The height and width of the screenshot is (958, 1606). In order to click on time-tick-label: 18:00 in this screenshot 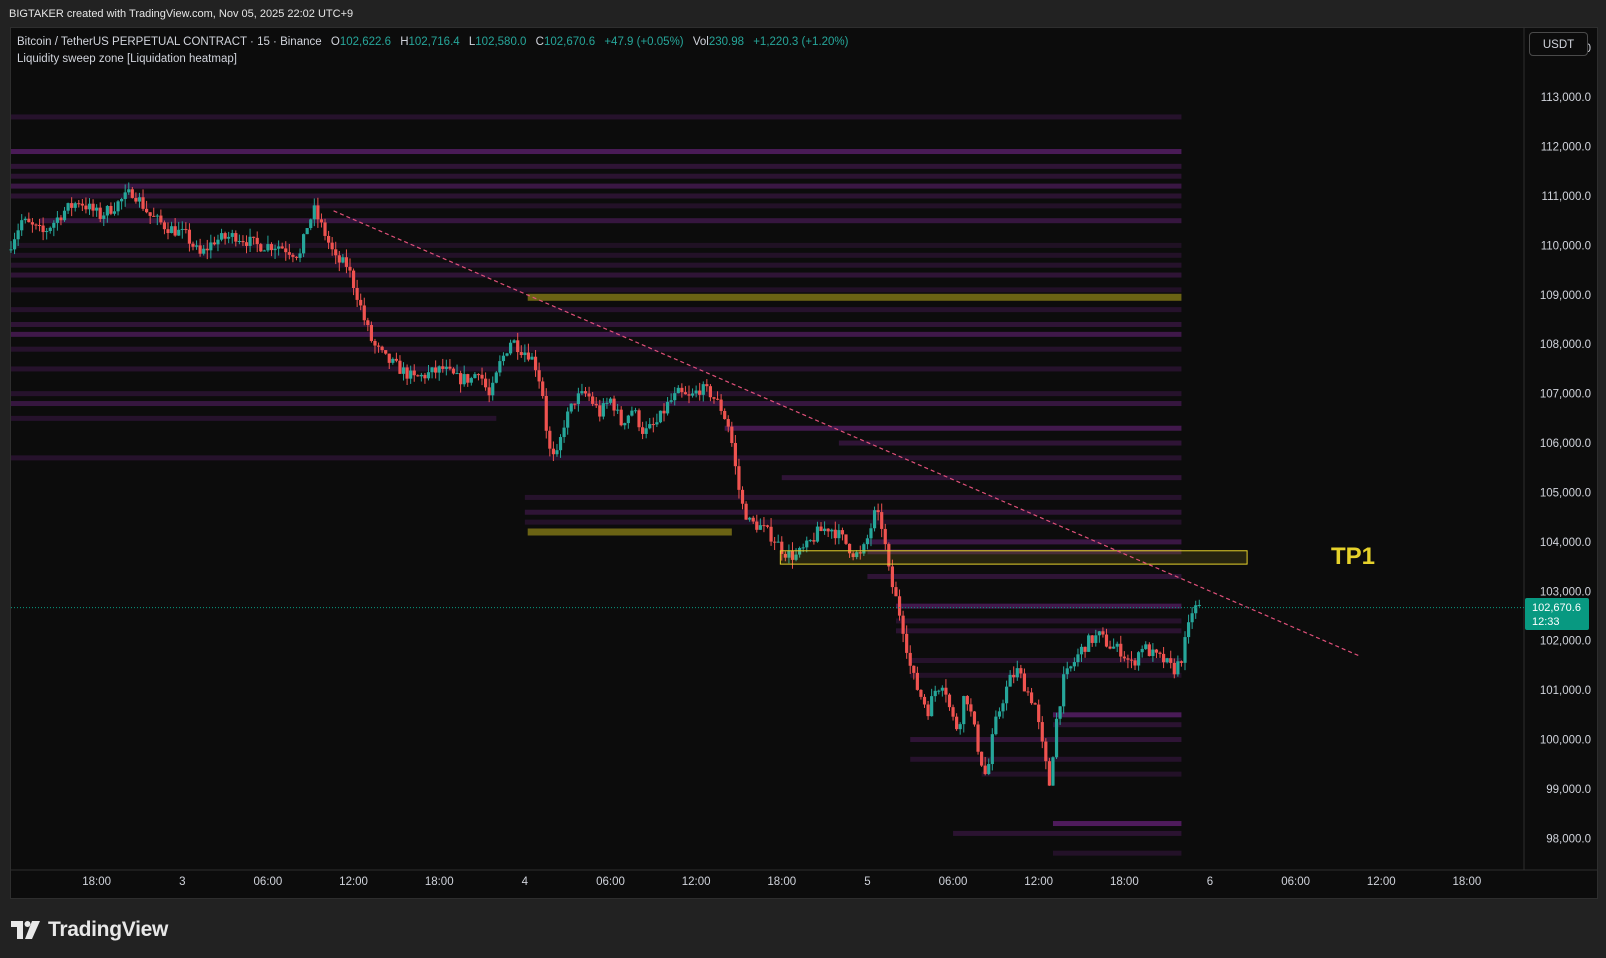, I will do `click(439, 882)`.